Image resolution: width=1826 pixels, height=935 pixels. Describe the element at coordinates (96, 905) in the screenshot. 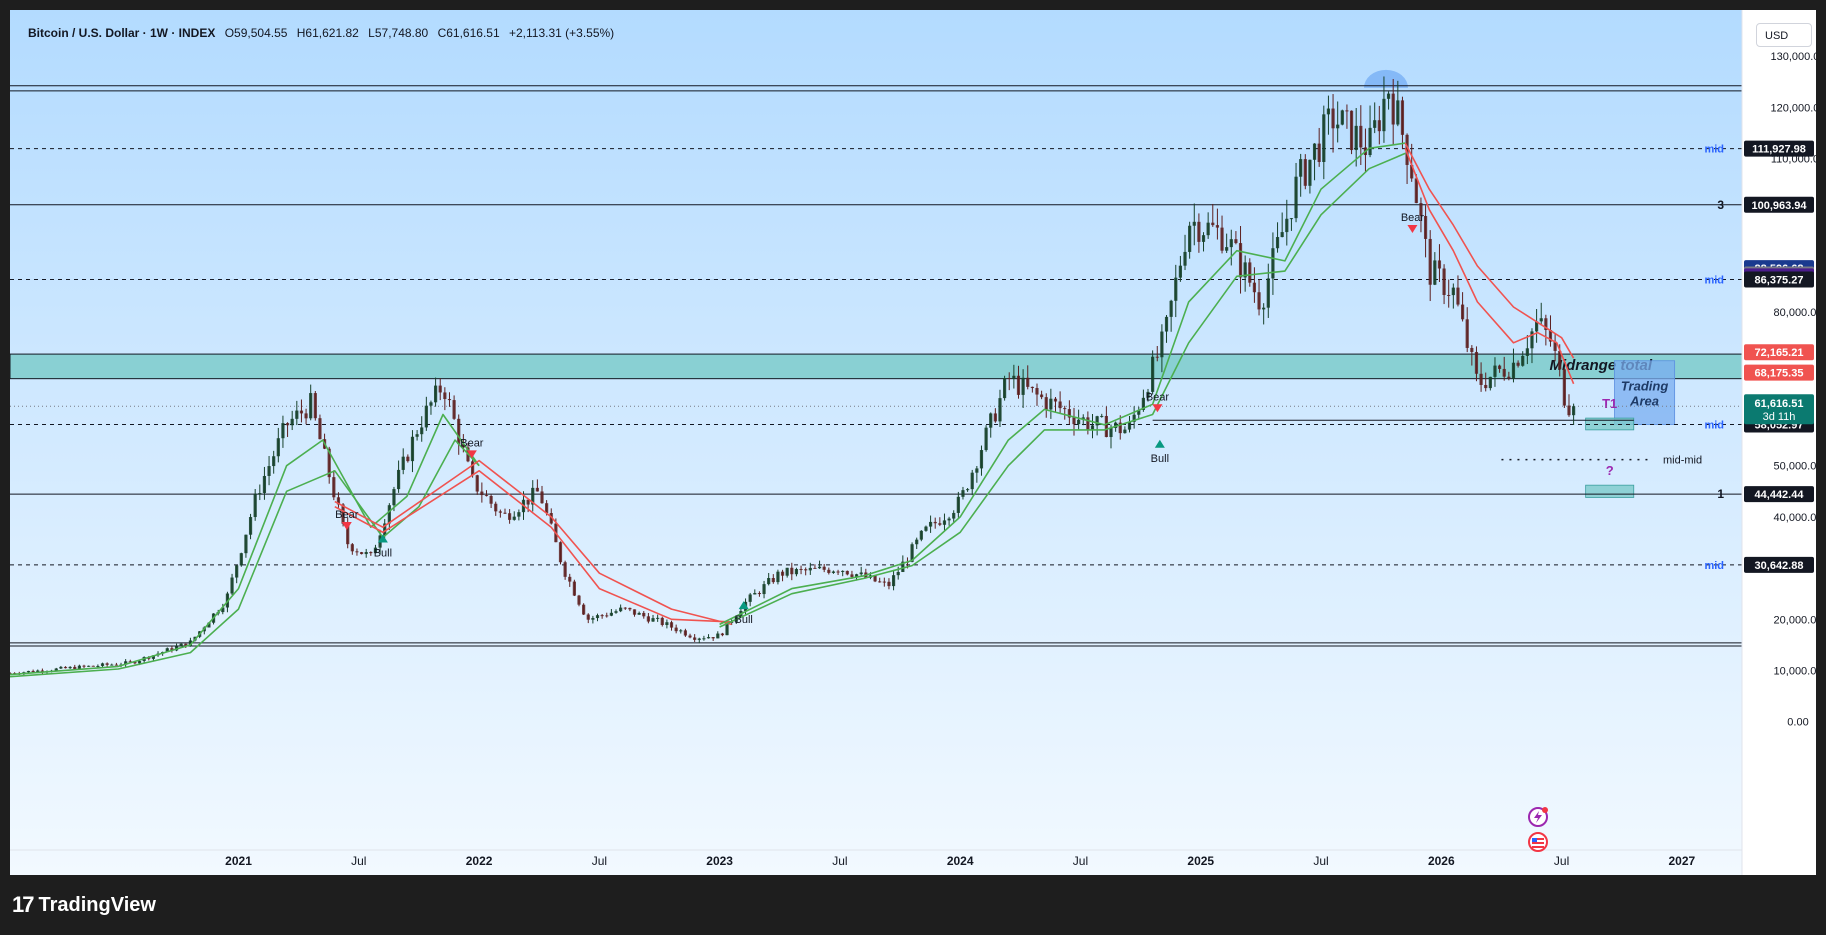

I see `brand-name: TradingView` at that location.